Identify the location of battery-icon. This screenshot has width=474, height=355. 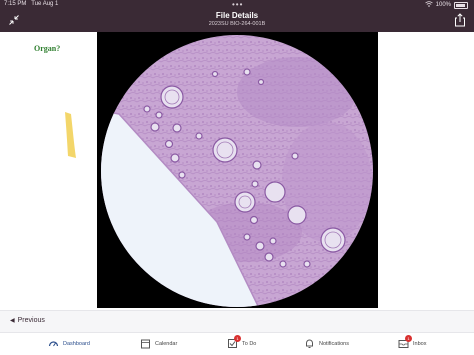
(461, 5).